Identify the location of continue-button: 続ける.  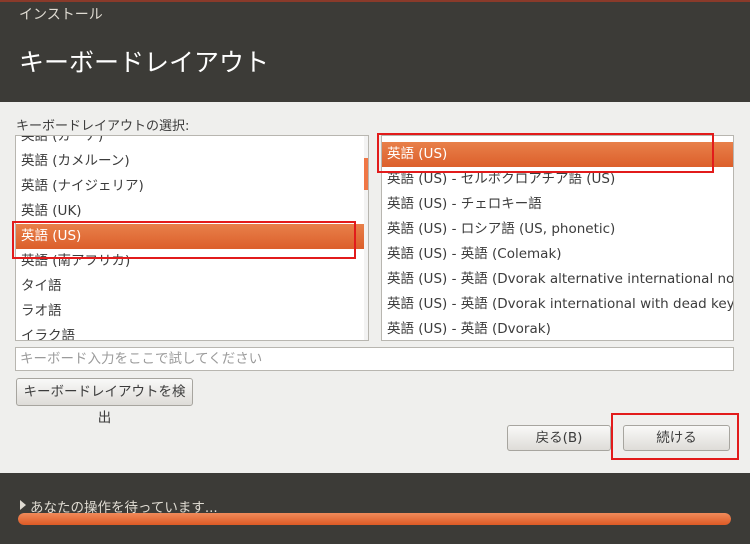
(676, 438).